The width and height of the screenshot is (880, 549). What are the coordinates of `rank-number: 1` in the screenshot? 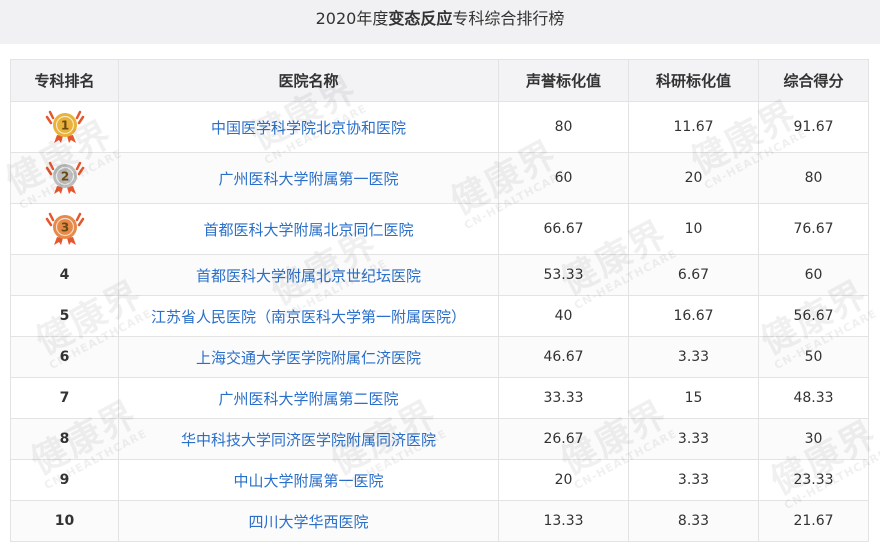 It's located at (64, 126).